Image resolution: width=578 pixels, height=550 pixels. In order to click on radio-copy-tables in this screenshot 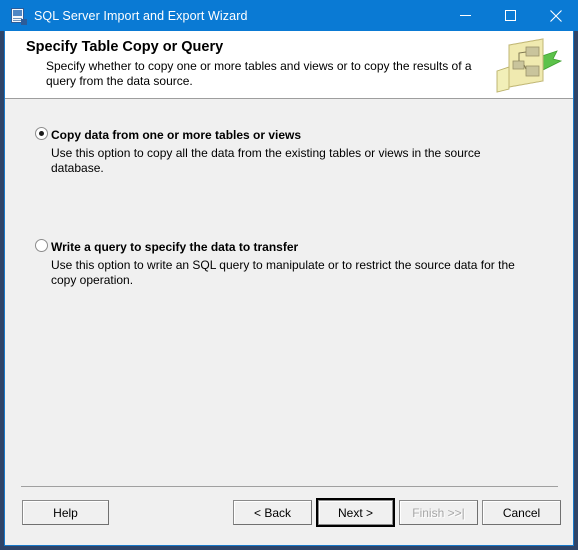, I will do `click(41, 133)`.